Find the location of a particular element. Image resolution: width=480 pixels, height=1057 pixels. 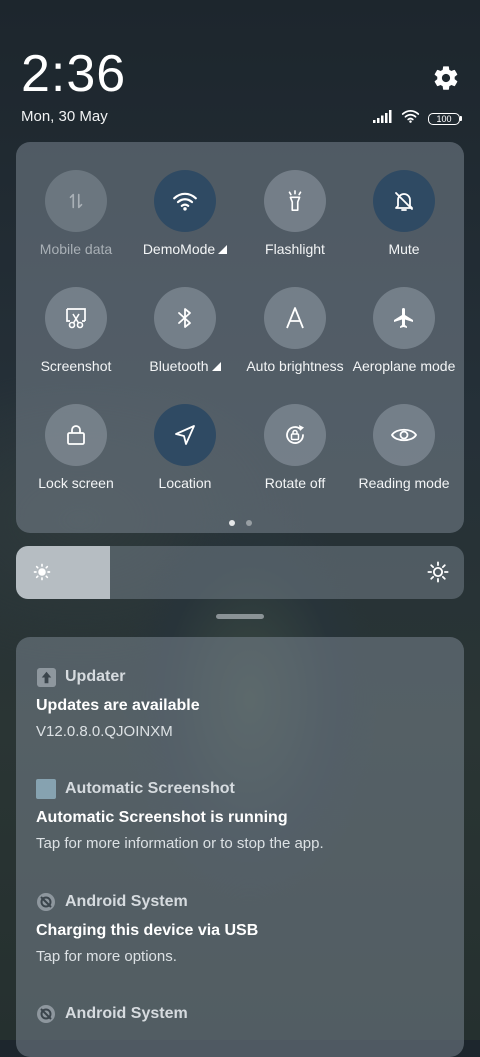

tile-reading-mode: Reading mode is located at coordinates (404, 447).